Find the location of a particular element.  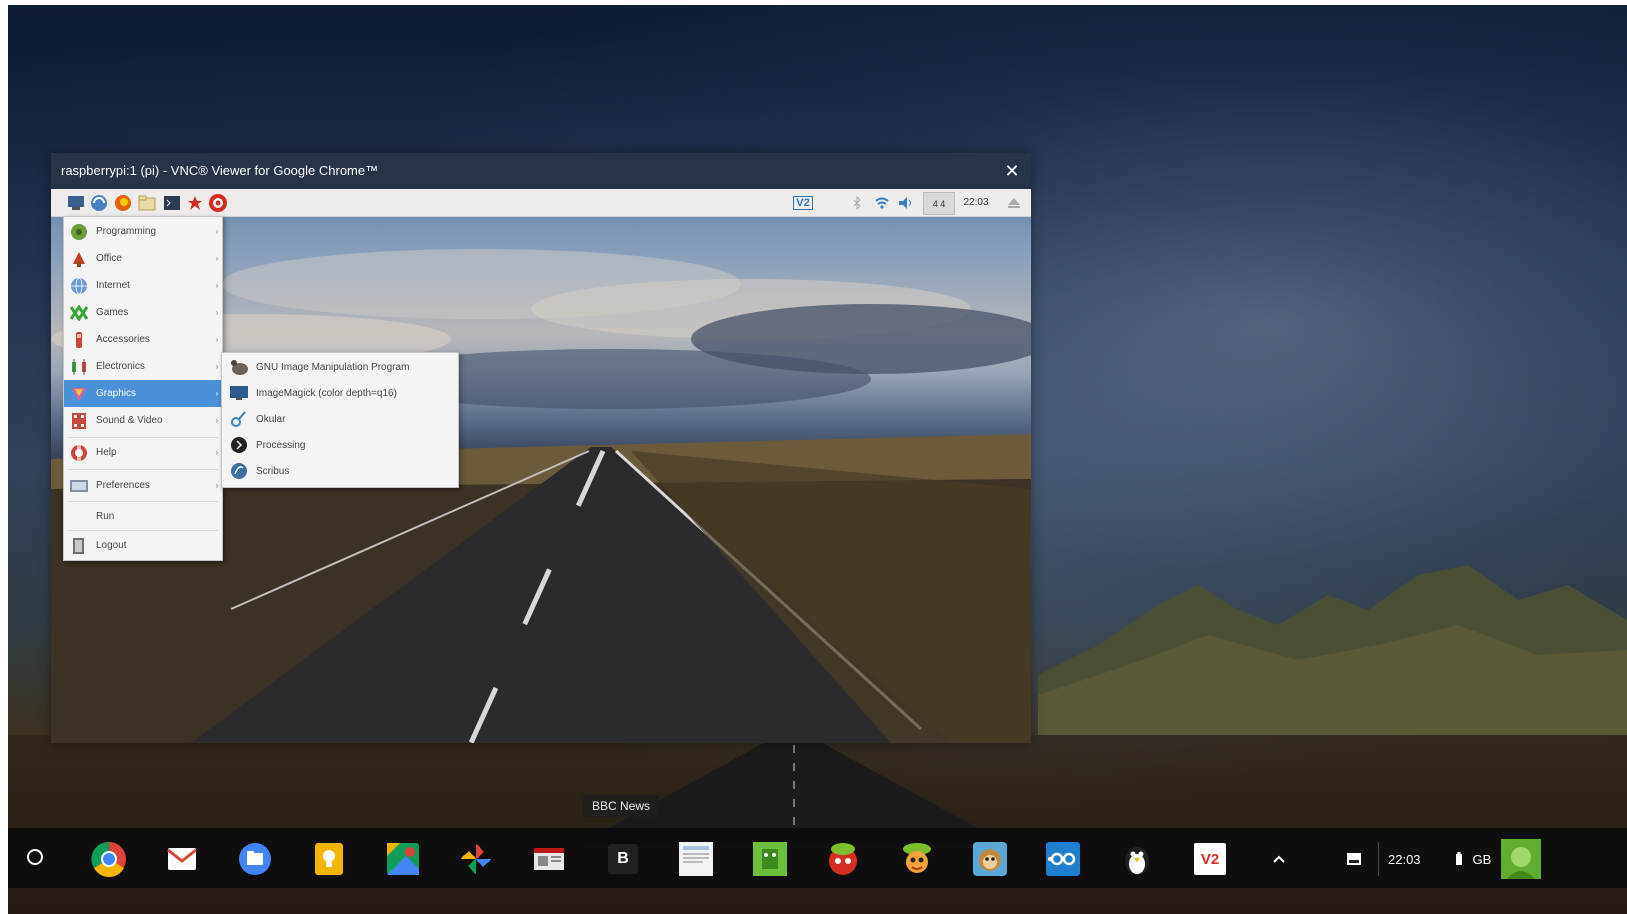

status-tray: 22:03 GB is located at coordinates (1465, 859).